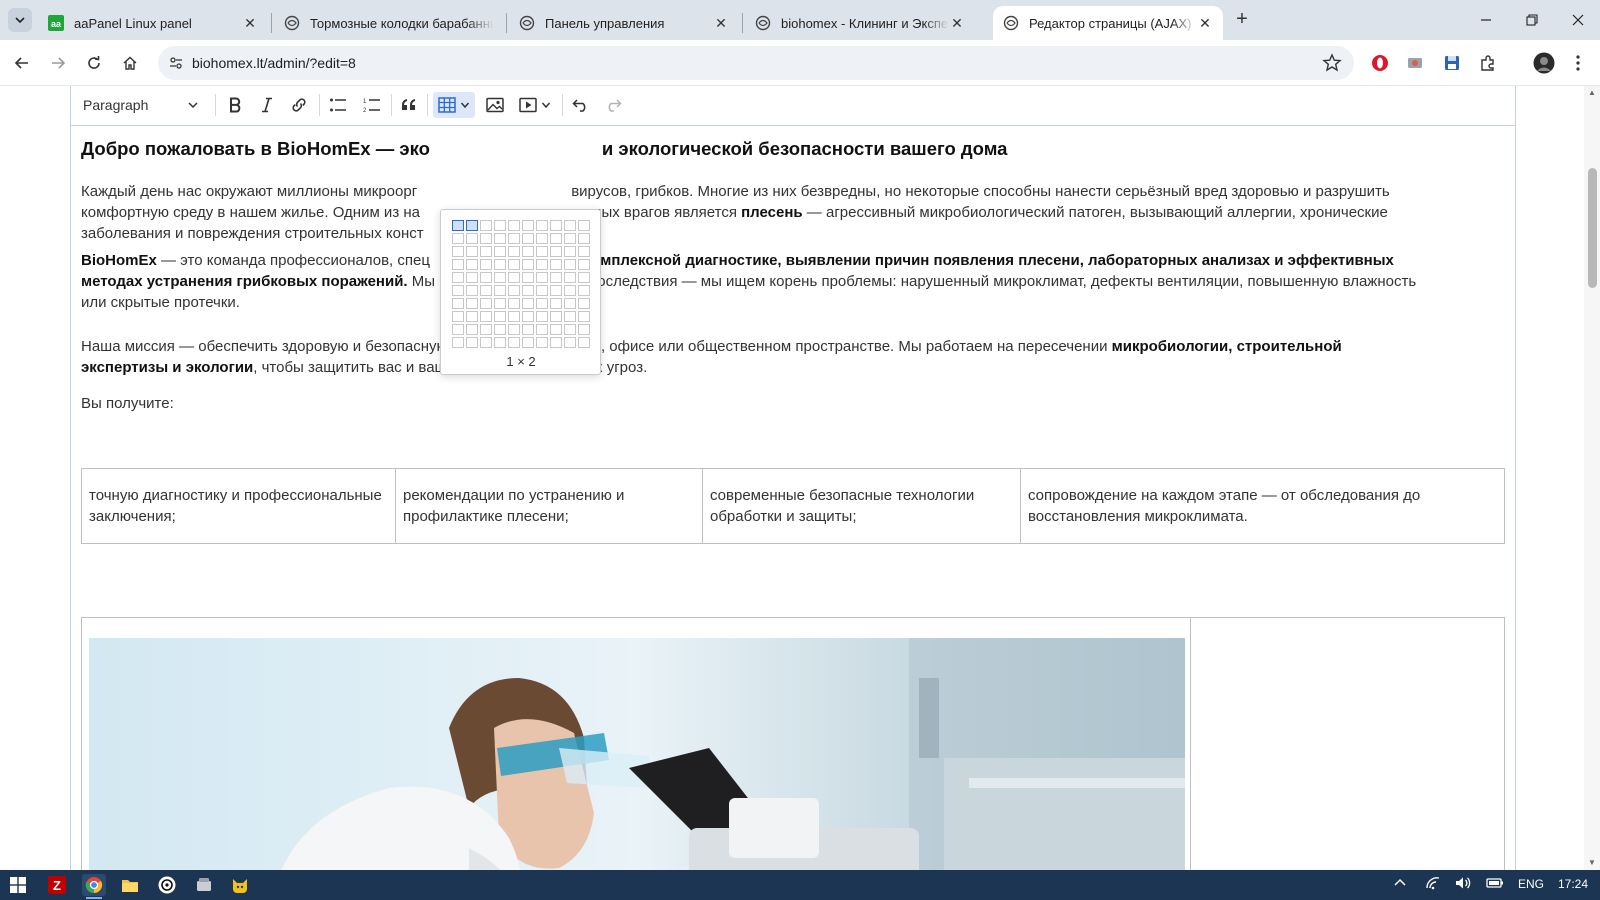 The height and width of the screenshot is (900, 1600). What do you see at coordinates (94, 63) in the screenshot?
I see `reload-button` at bounding box center [94, 63].